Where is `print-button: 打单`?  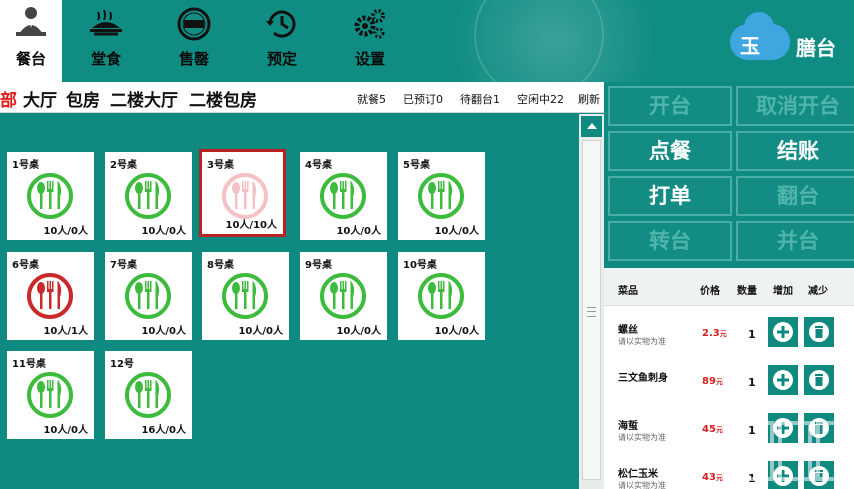
print-button: 打单 is located at coordinates (670, 196).